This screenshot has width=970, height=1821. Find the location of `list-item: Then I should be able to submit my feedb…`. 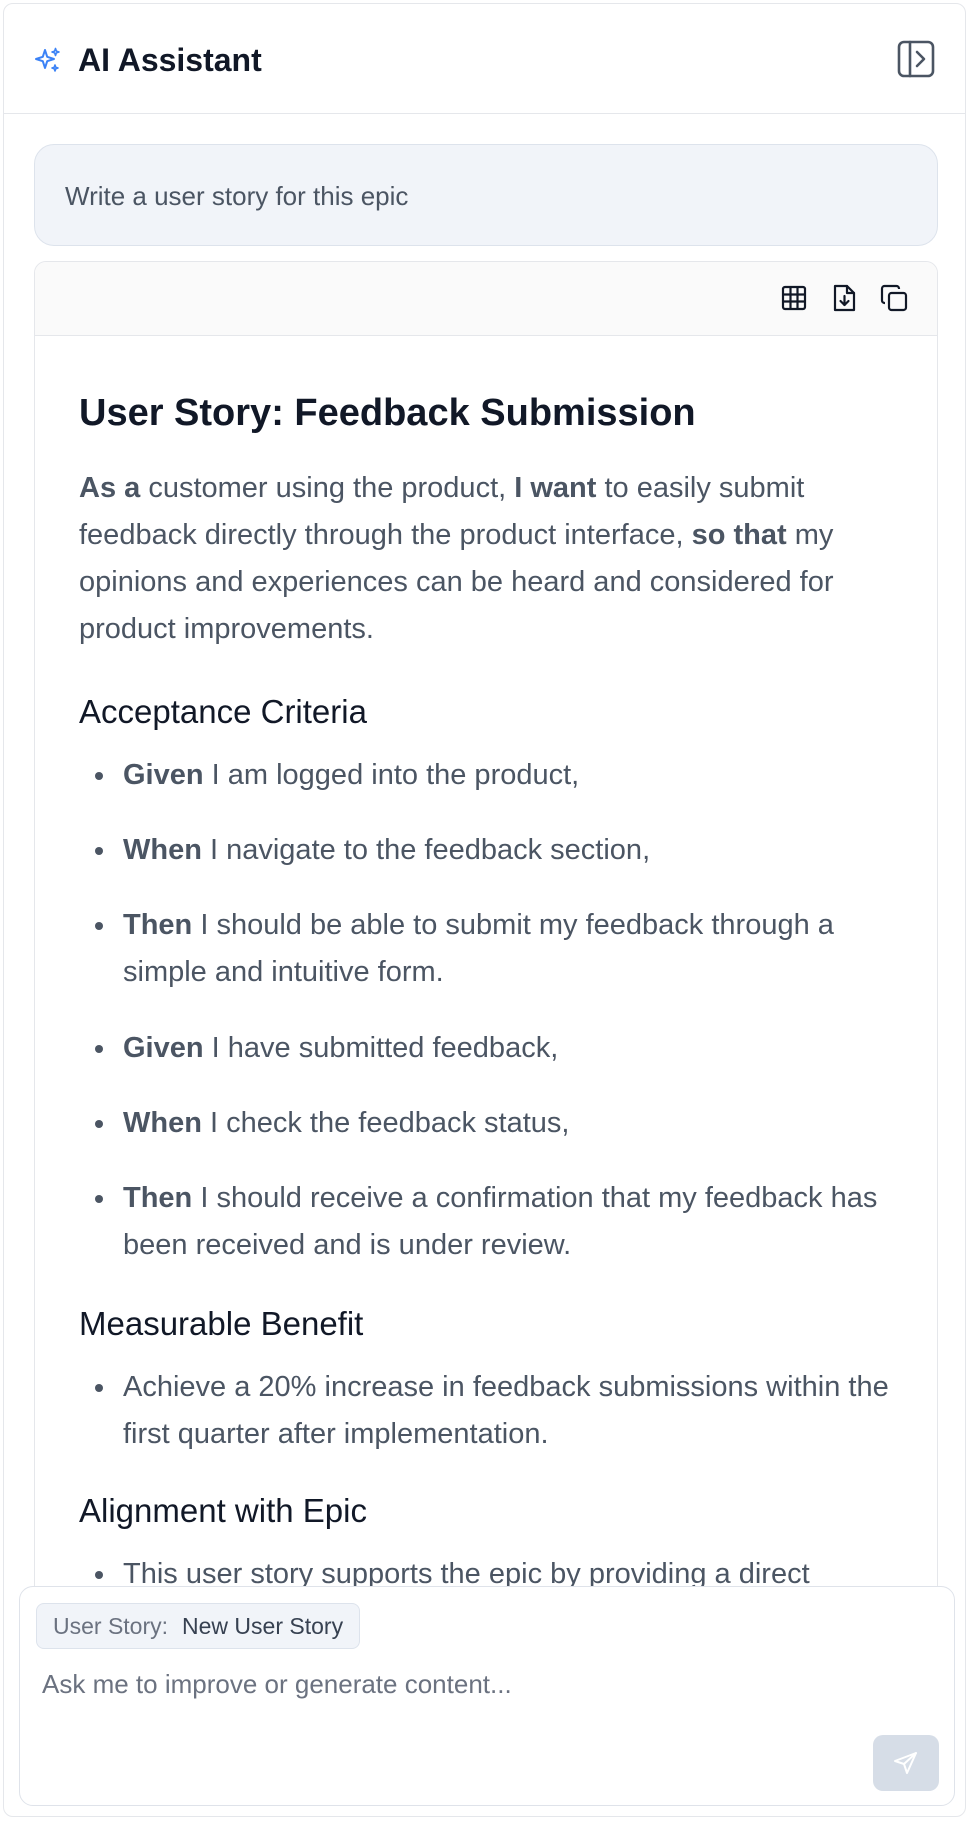

list-item: Then I should be able to submit my feedb… is located at coordinates (494, 949).